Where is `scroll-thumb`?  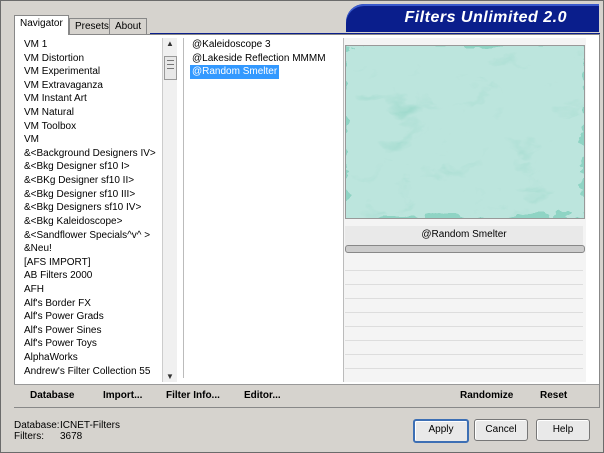 scroll-thumb is located at coordinates (170, 68).